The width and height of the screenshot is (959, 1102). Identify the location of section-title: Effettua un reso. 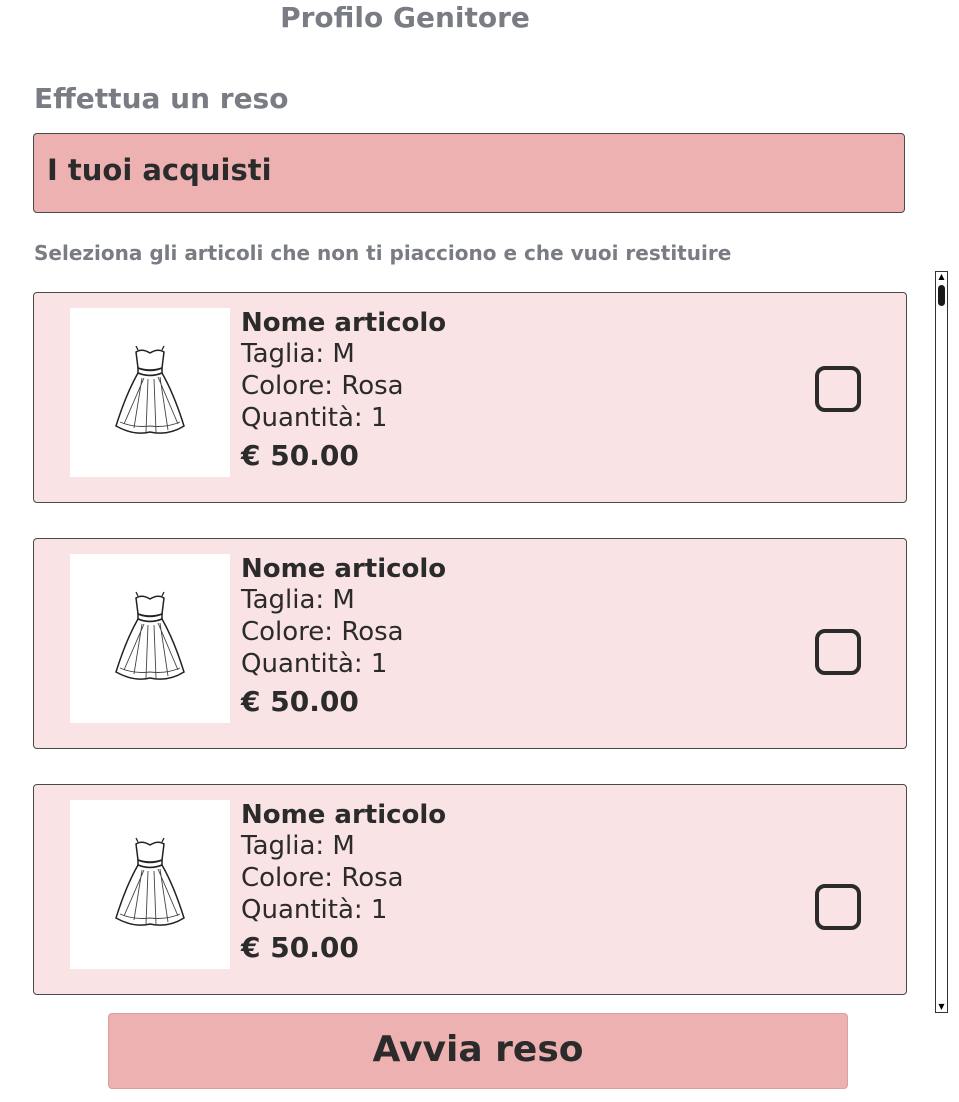
(161, 98).